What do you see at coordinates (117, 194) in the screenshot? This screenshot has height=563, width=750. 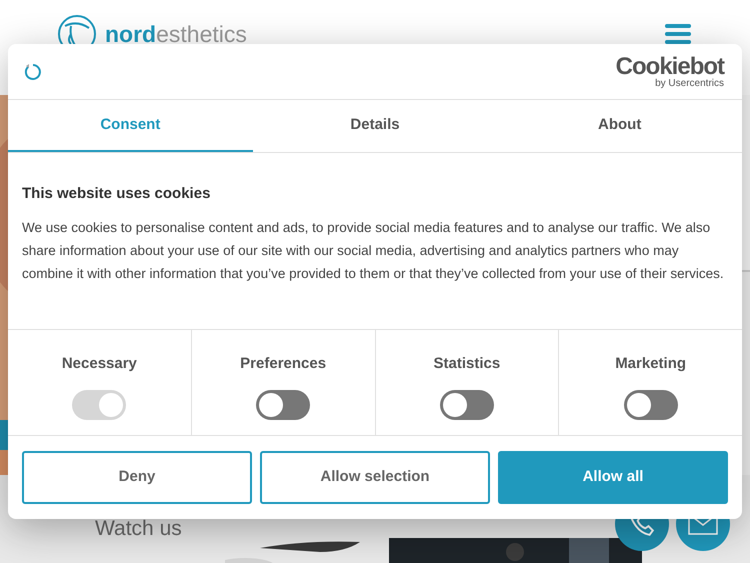 I see `dialog-title: This website uses cookies` at bounding box center [117, 194].